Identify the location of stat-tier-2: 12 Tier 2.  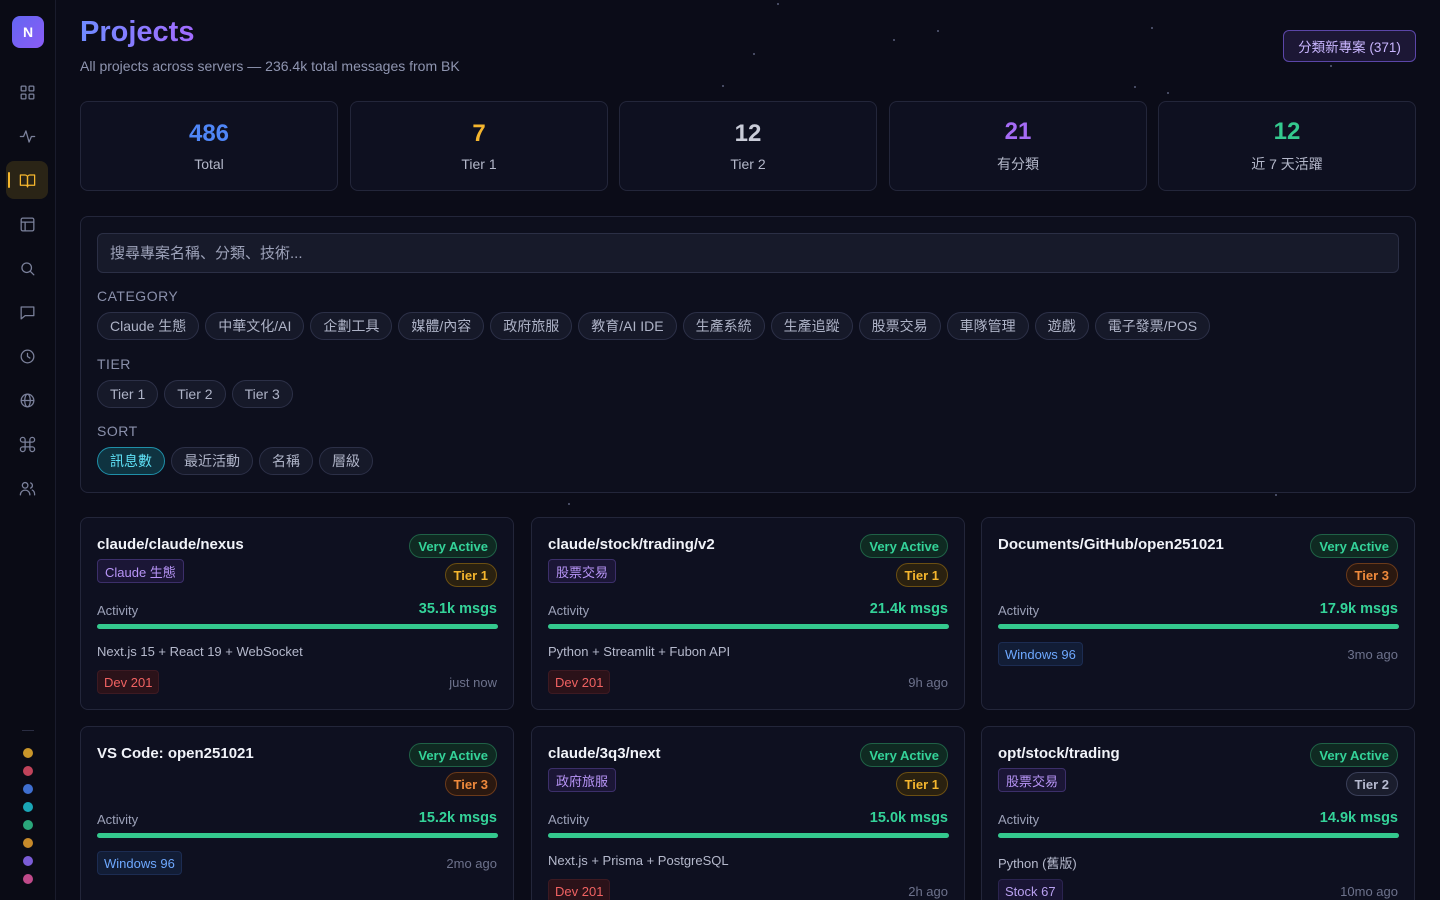
(748, 146).